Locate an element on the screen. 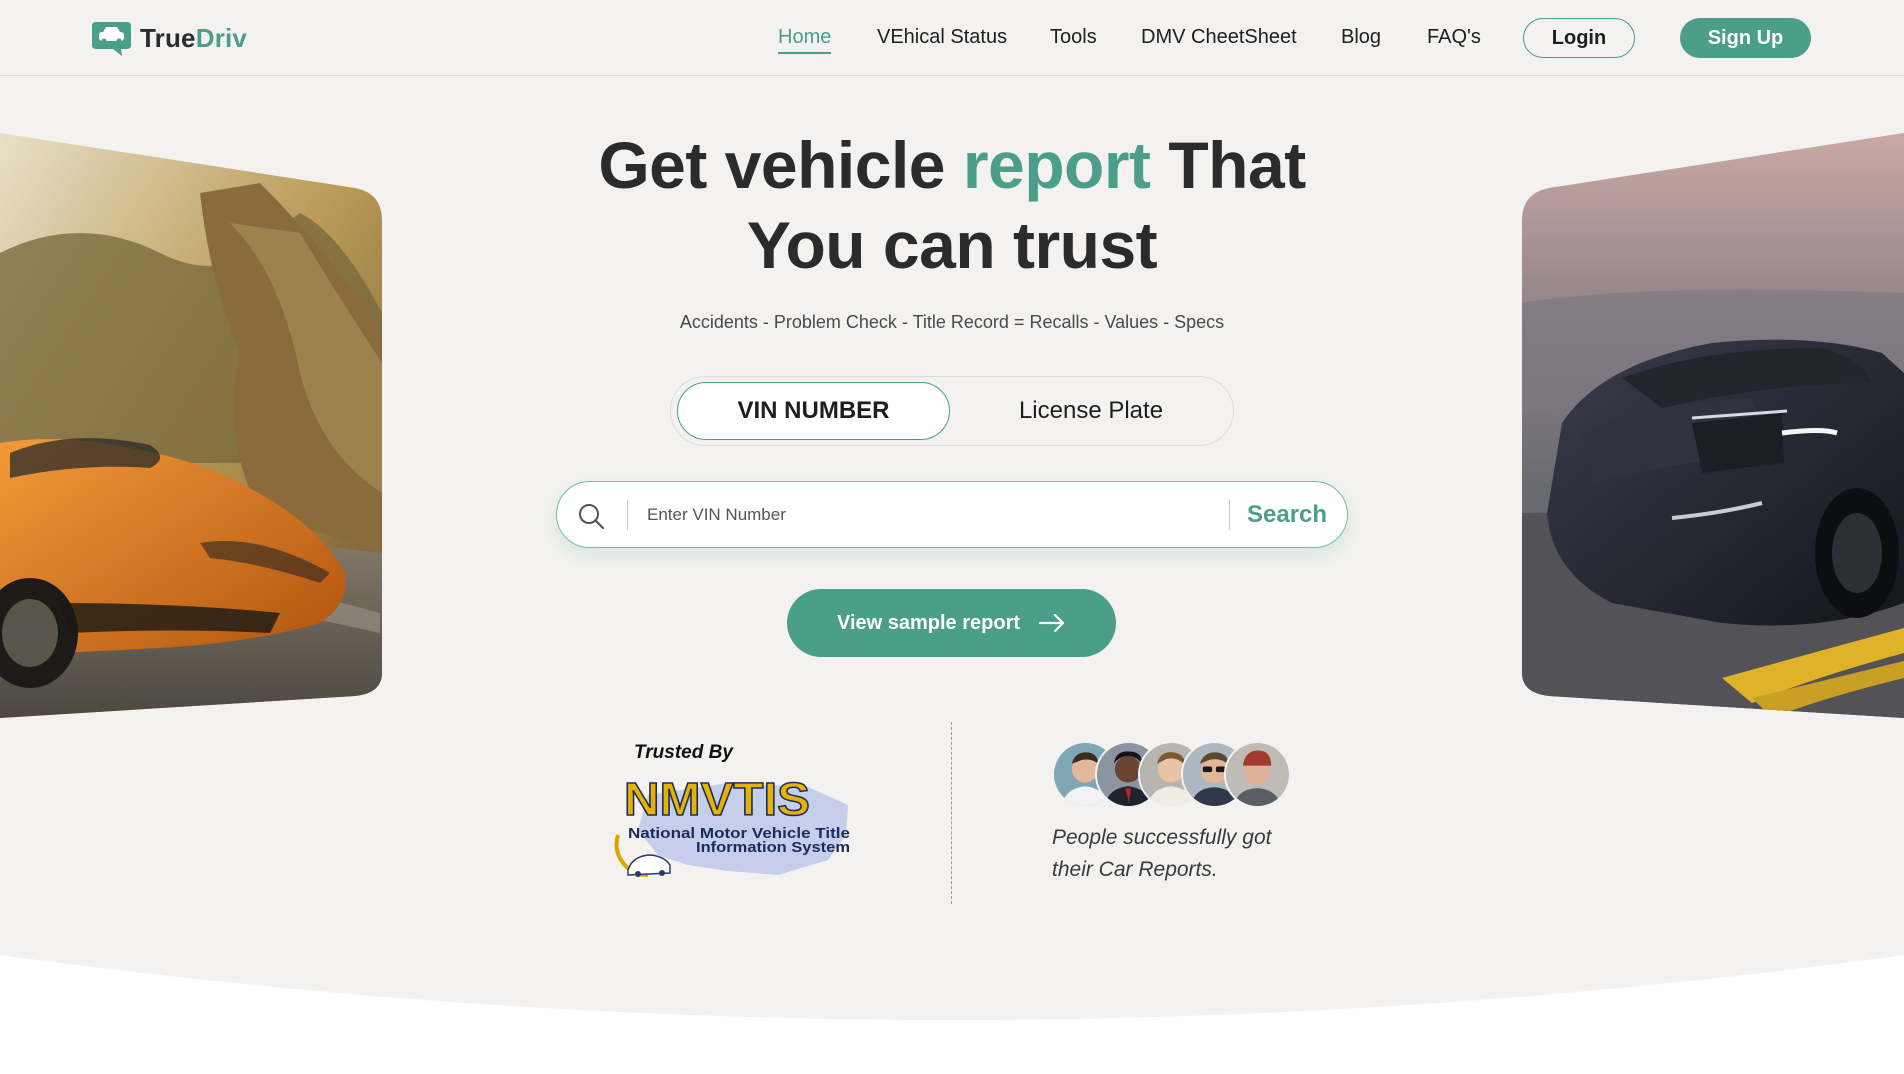 Image resolution: width=1904 pixels, height=1074 pixels. nav-item-dmv-cheetsheet: DMV CheetSheet is located at coordinates (1219, 37).